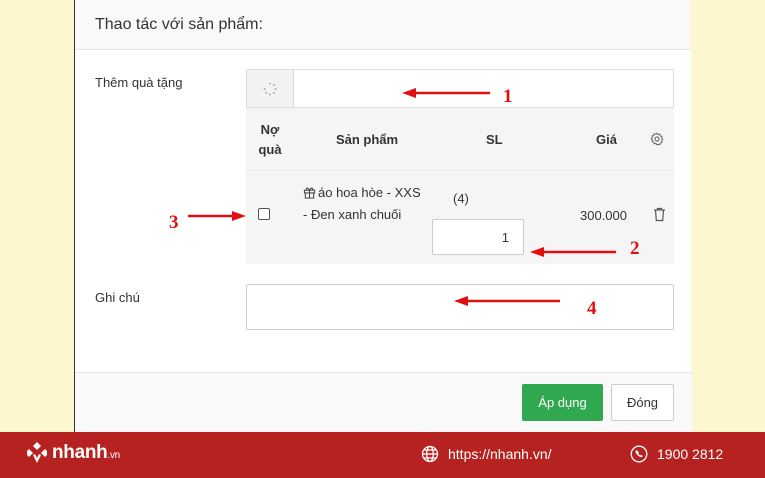 This screenshot has width=765, height=478. What do you see at coordinates (382, 455) in the screenshot?
I see `brand-footer-bar: nhanh.vn https://nhanh.vn/ 1900 2812` at bounding box center [382, 455].